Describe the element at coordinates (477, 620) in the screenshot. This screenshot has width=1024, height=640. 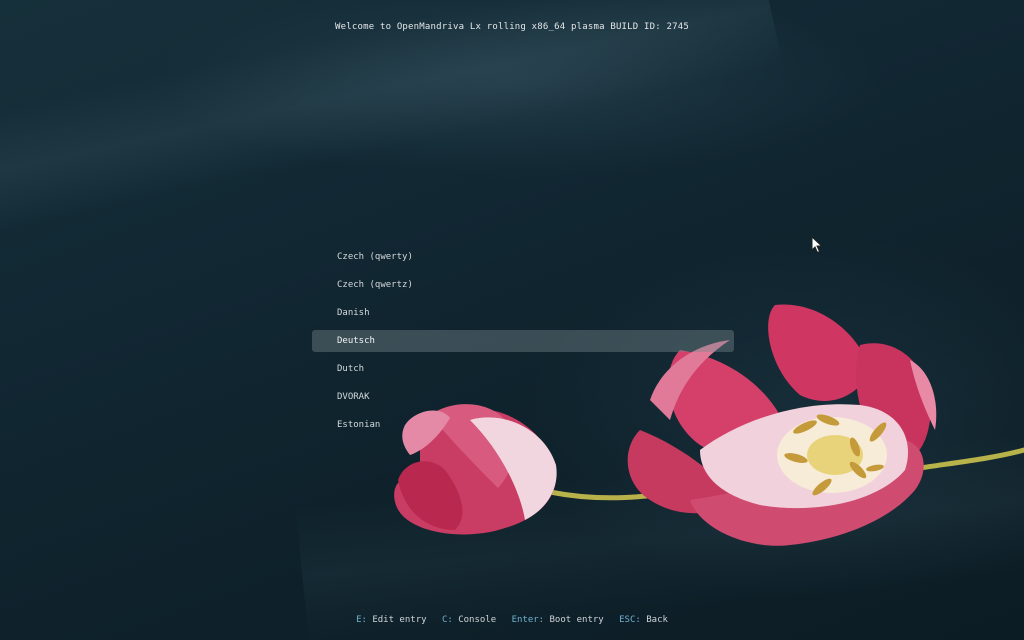
I see `hint-action-console: Console` at that location.